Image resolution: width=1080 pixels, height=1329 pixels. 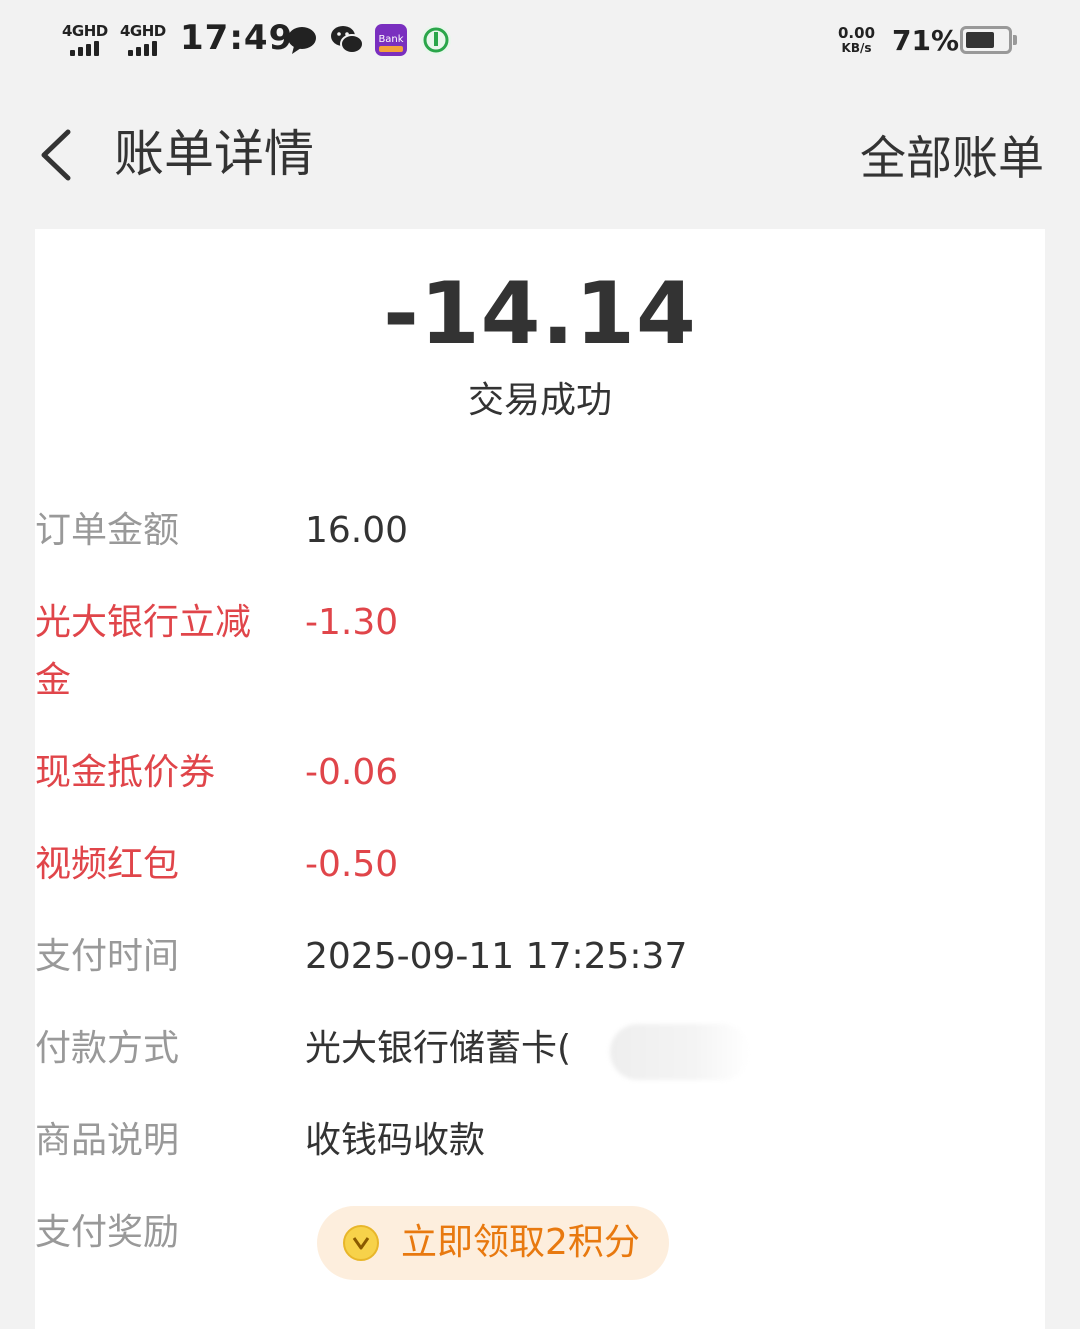 What do you see at coordinates (952, 158) in the screenshot?
I see `all-bills-button: 全部账单` at bounding box center [952, 158].